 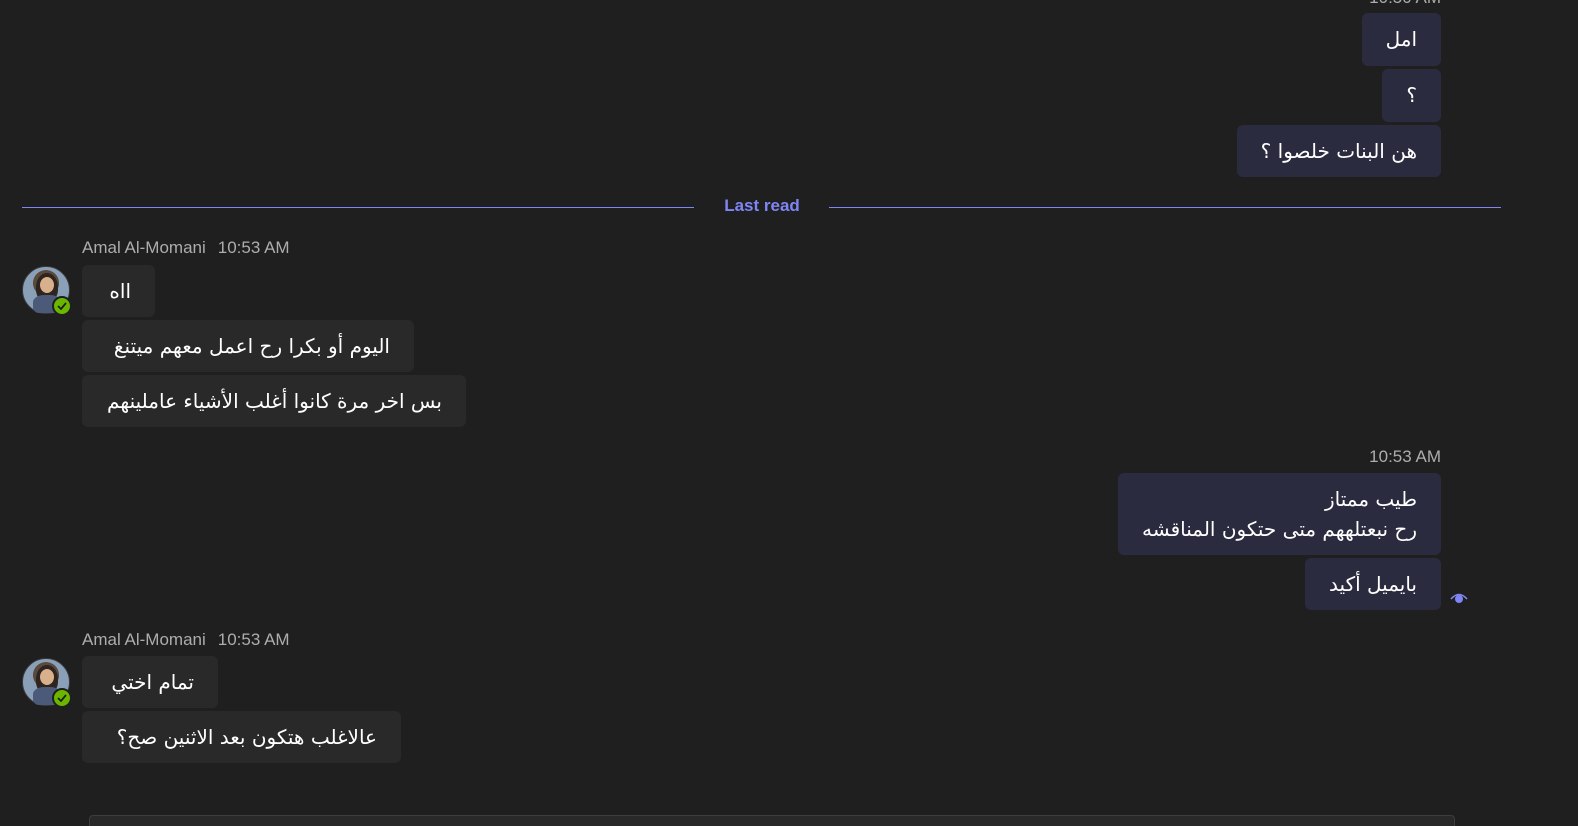 I want to click on message-text: بايميل أكيد, so click(x=1373, y=584).